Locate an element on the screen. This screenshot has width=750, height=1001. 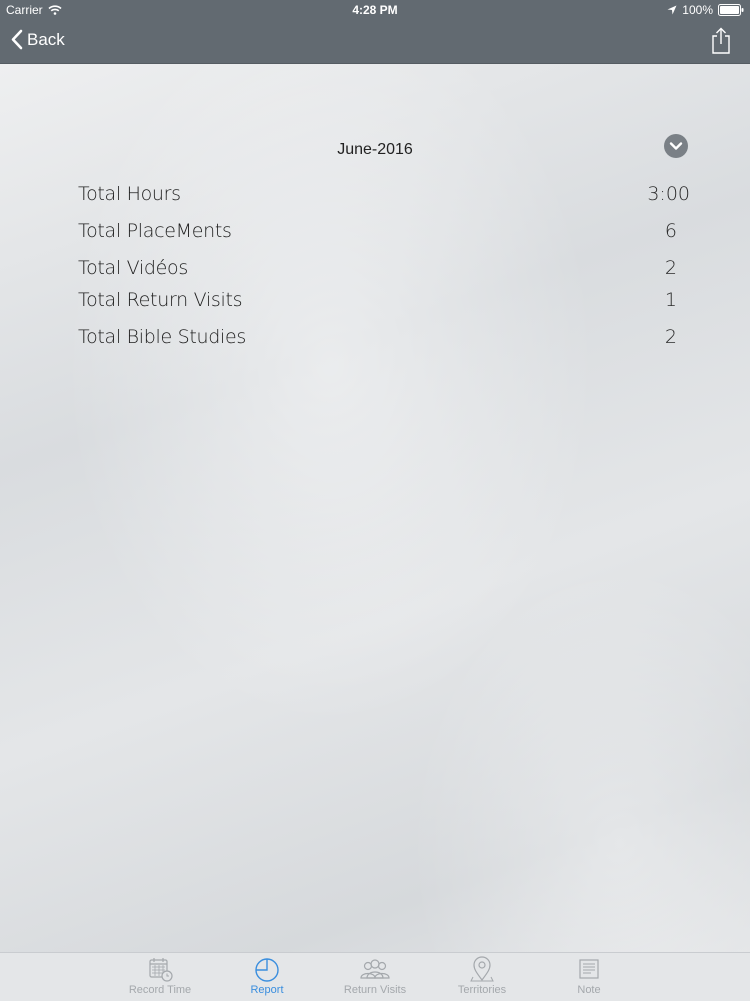
tab-report: Report is located at coordinates (267, 977).